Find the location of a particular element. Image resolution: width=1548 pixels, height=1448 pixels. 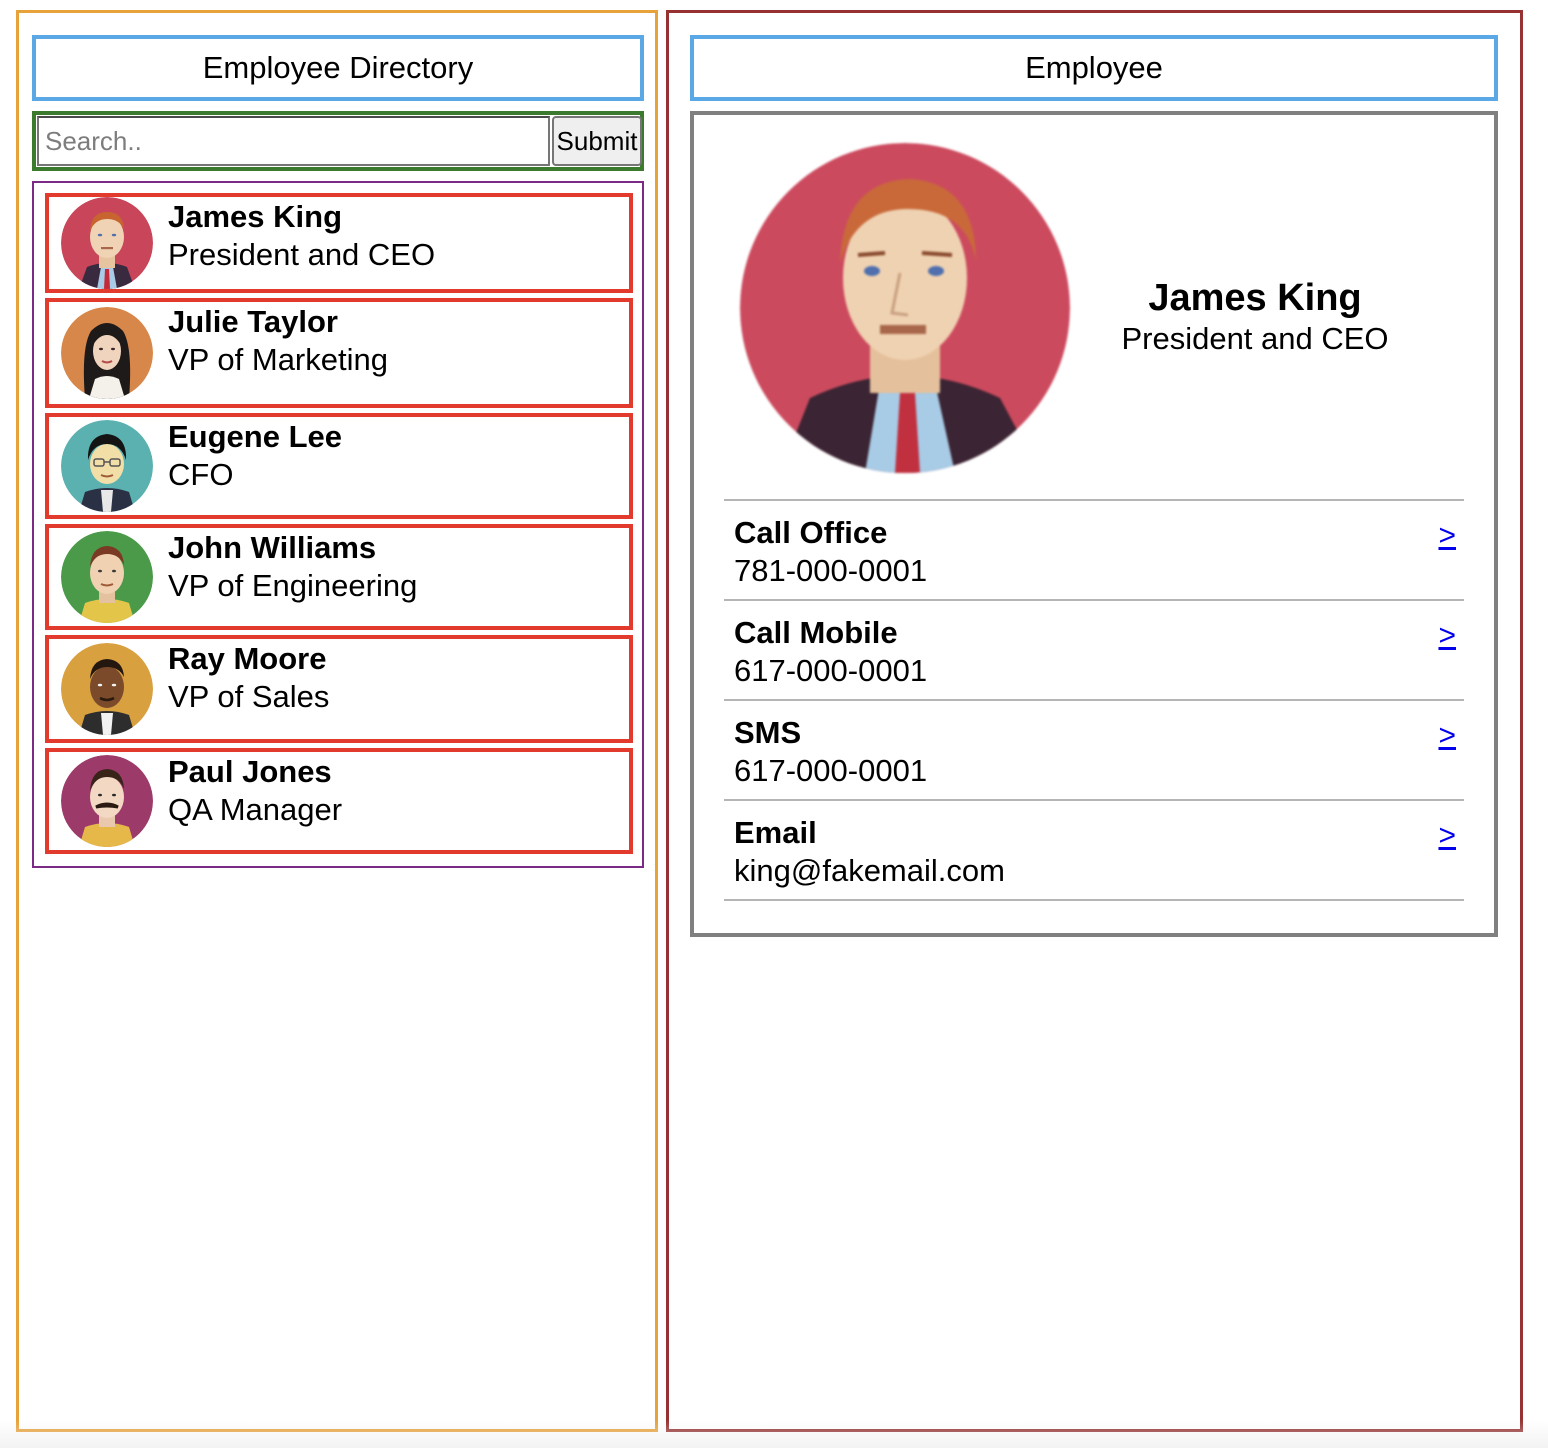

employee-header: Employee is located at coordinates (1094, 68).